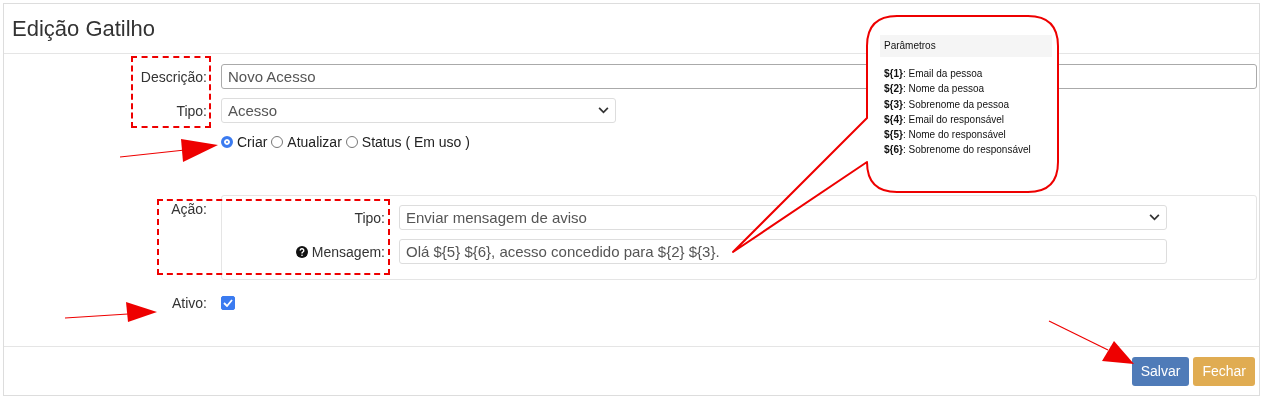  What do you see at coordinates (957, 150) in the screenshot?
I see `parameter-text: ${6}: Sobrenome do responsável` at bounding box center [957, 150].